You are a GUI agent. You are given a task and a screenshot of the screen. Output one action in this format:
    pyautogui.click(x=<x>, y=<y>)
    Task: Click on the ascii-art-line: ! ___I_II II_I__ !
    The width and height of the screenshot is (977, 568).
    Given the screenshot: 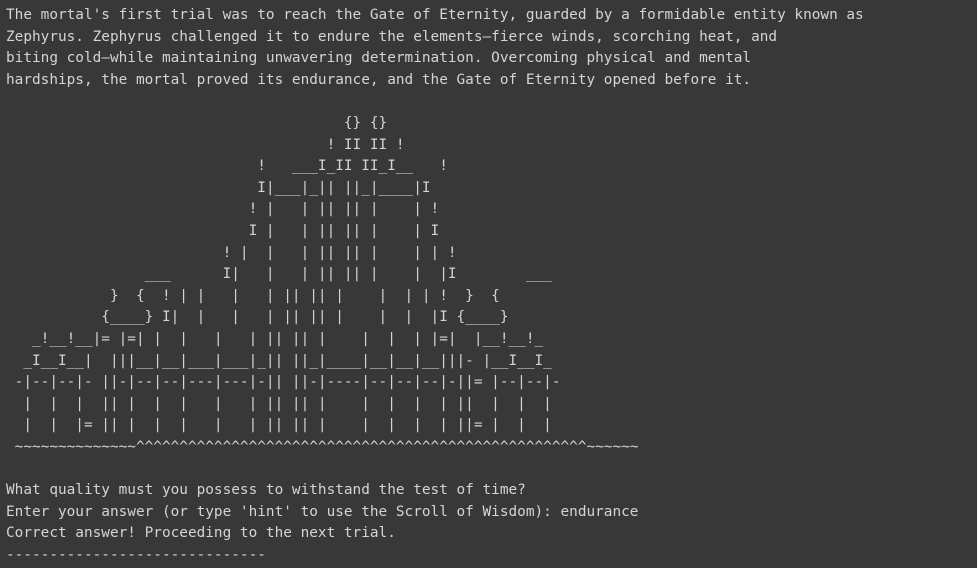 What is the action you would take?
    pyautogui.click(x=227, y=166)
    